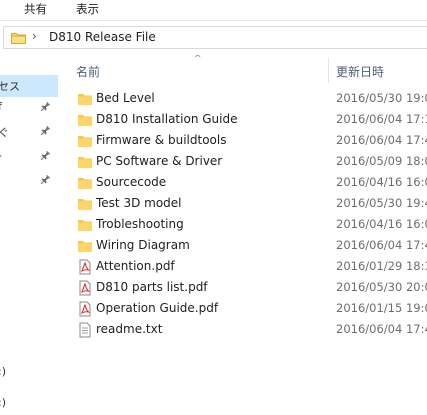 The width and height of the screenshot is (427, 415). Describe the element at coordinates (246, 308) in the screenshot. I see `file-row: Operation Guide.pdf 2016/01/15 19:01` at that location.